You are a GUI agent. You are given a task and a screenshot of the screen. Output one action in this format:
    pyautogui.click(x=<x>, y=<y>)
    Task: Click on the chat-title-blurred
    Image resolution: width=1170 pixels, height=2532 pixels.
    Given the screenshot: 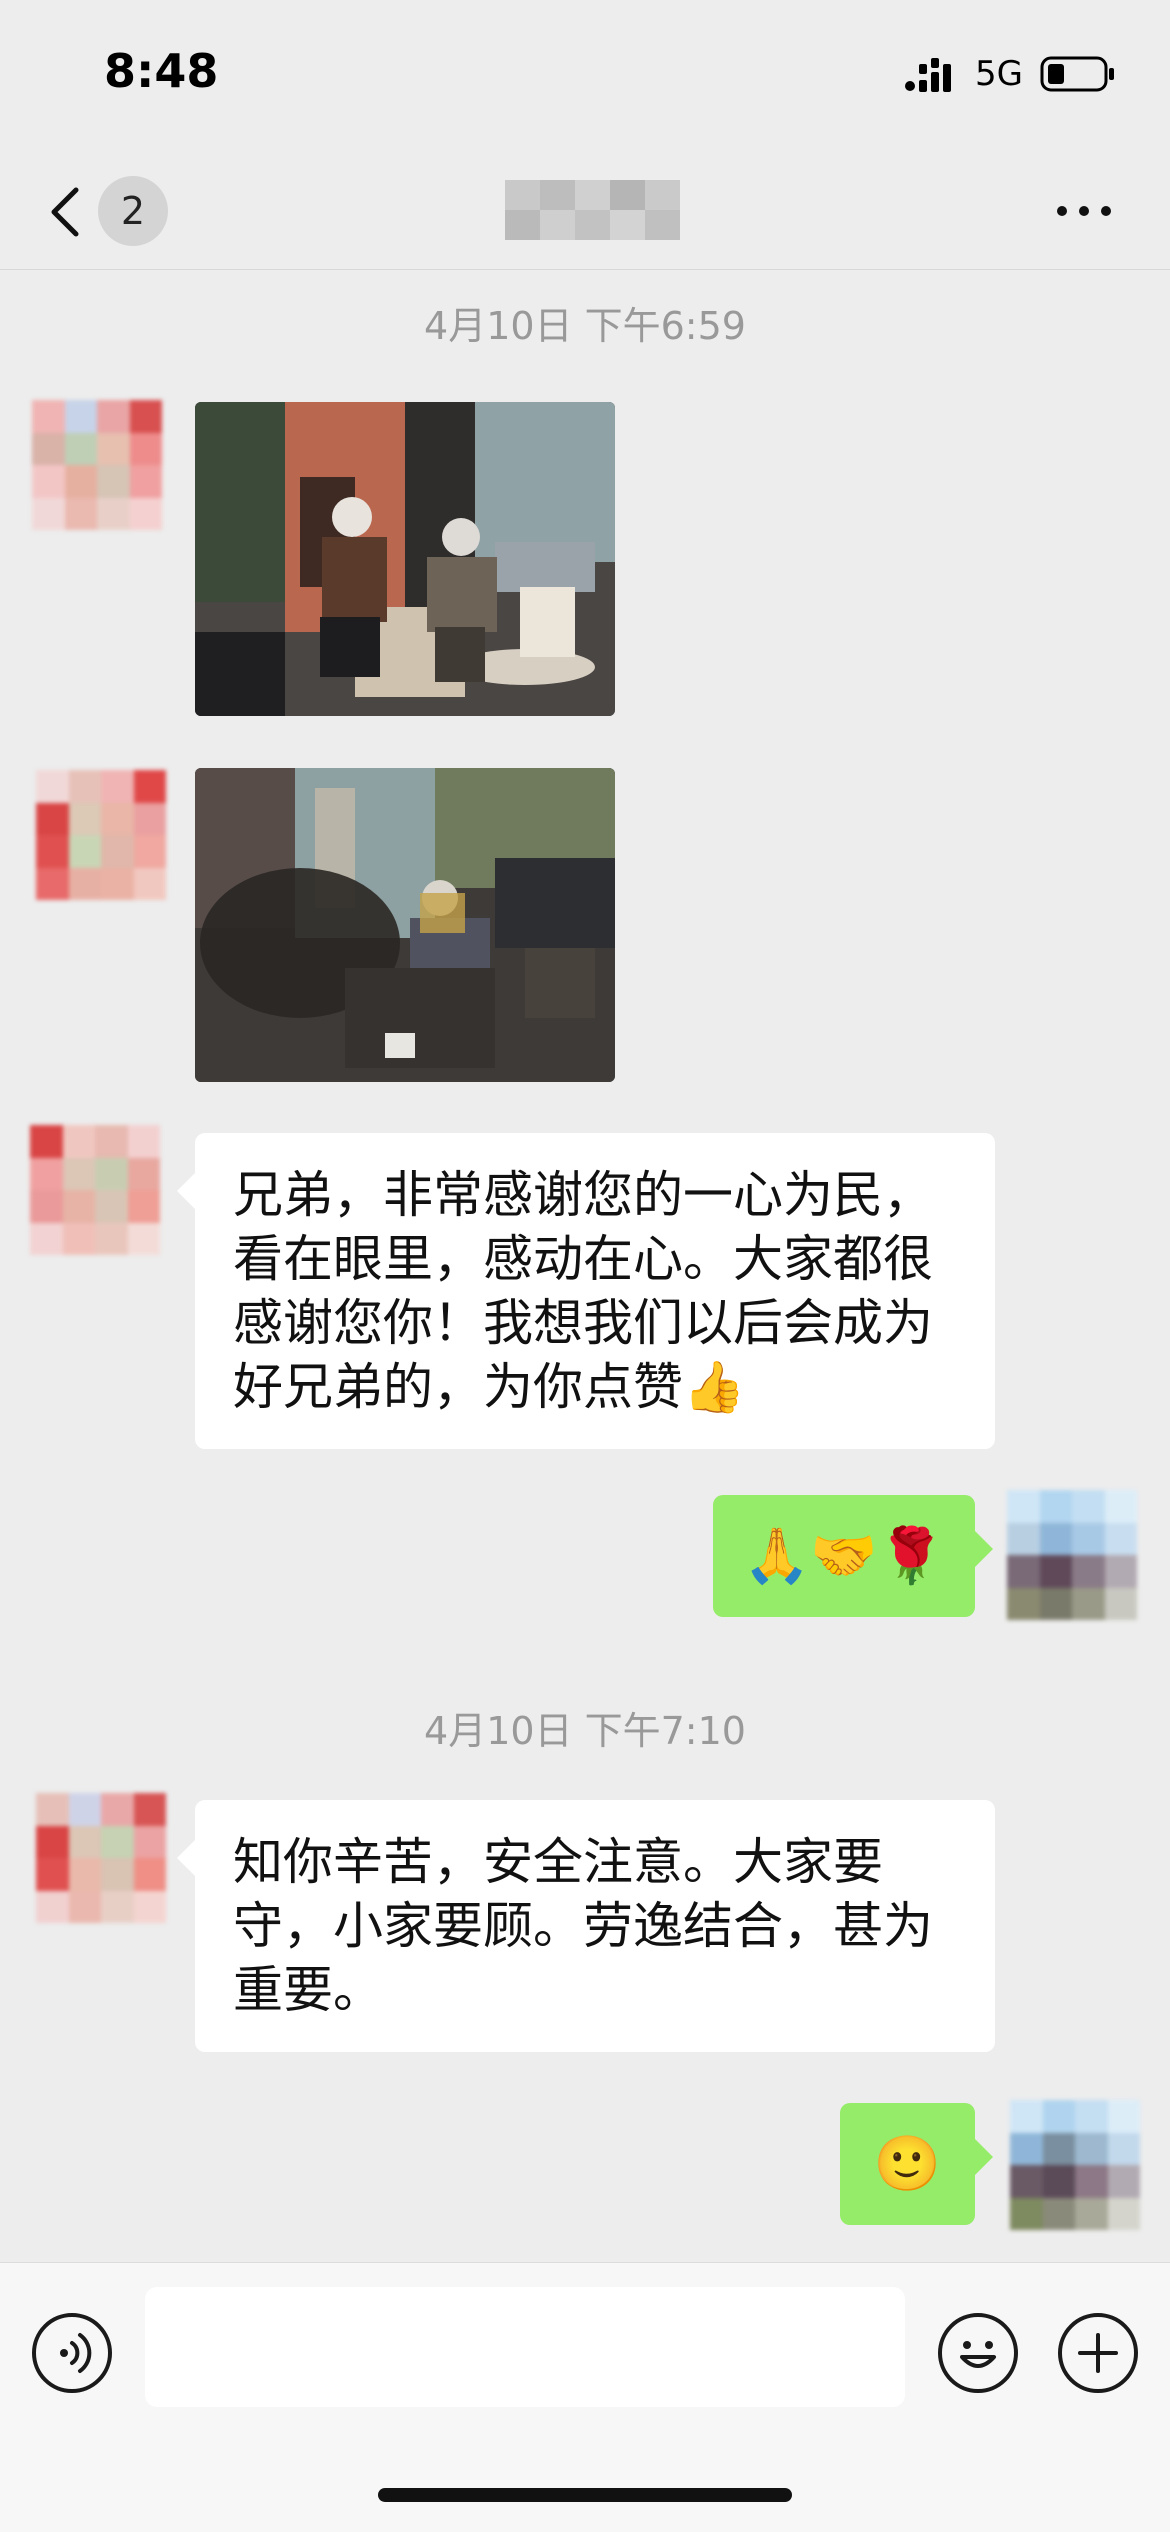 What is the action you would take?
    pyautogui.click(x=592, y=210)
    